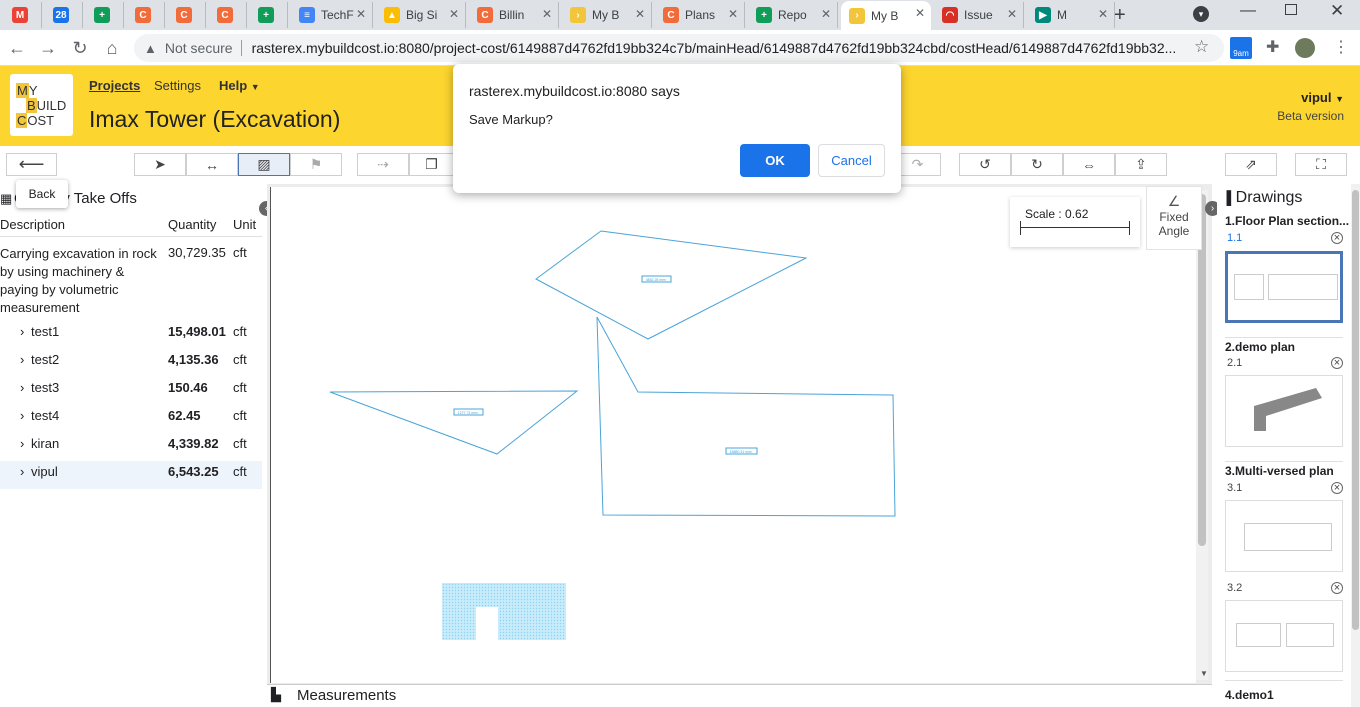 This screenshot has height=707, width=1360. Describe the element at coordinates (131, 447) in the screenshot. I see `takeoff-subitem-row: › kiran 4,339.82 cft` at that location.